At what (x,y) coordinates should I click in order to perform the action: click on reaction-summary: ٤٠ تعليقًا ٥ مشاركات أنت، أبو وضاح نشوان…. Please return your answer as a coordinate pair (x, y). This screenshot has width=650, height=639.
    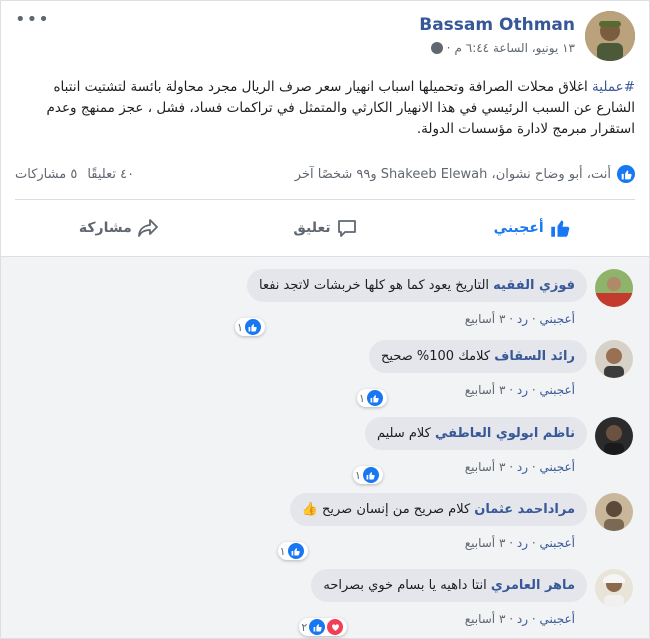
    Looking at the image, I should click on (325, 174).